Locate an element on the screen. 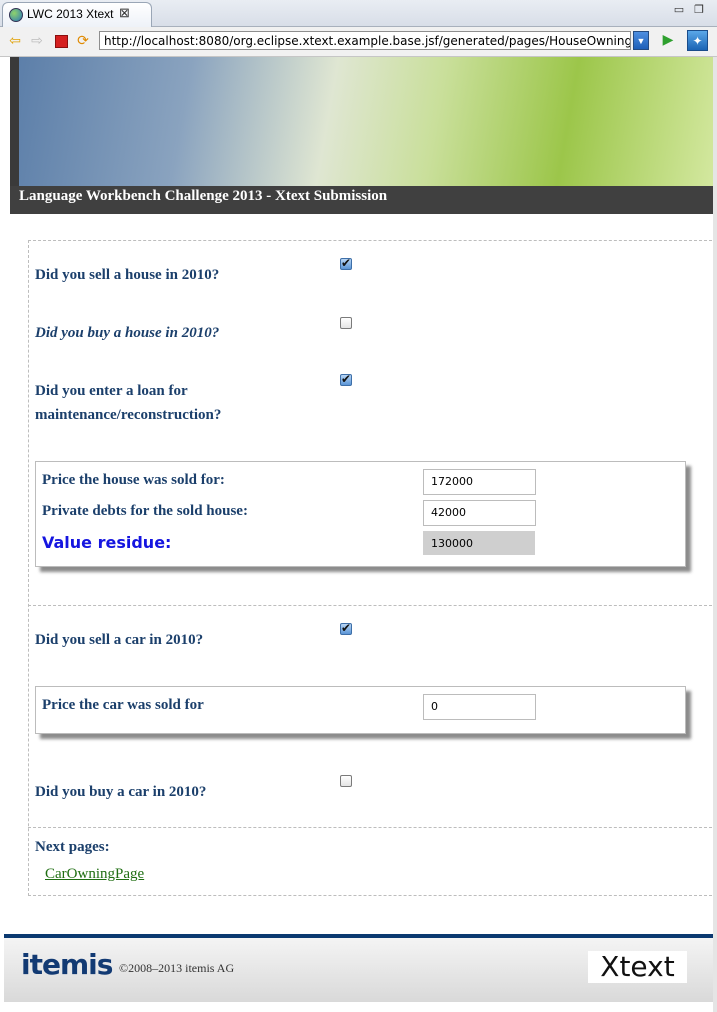 The height and width of the screenshot is (1012, 717). question-loan-line2: maintenance/reconstruction? is located at coordinates (128, 415).